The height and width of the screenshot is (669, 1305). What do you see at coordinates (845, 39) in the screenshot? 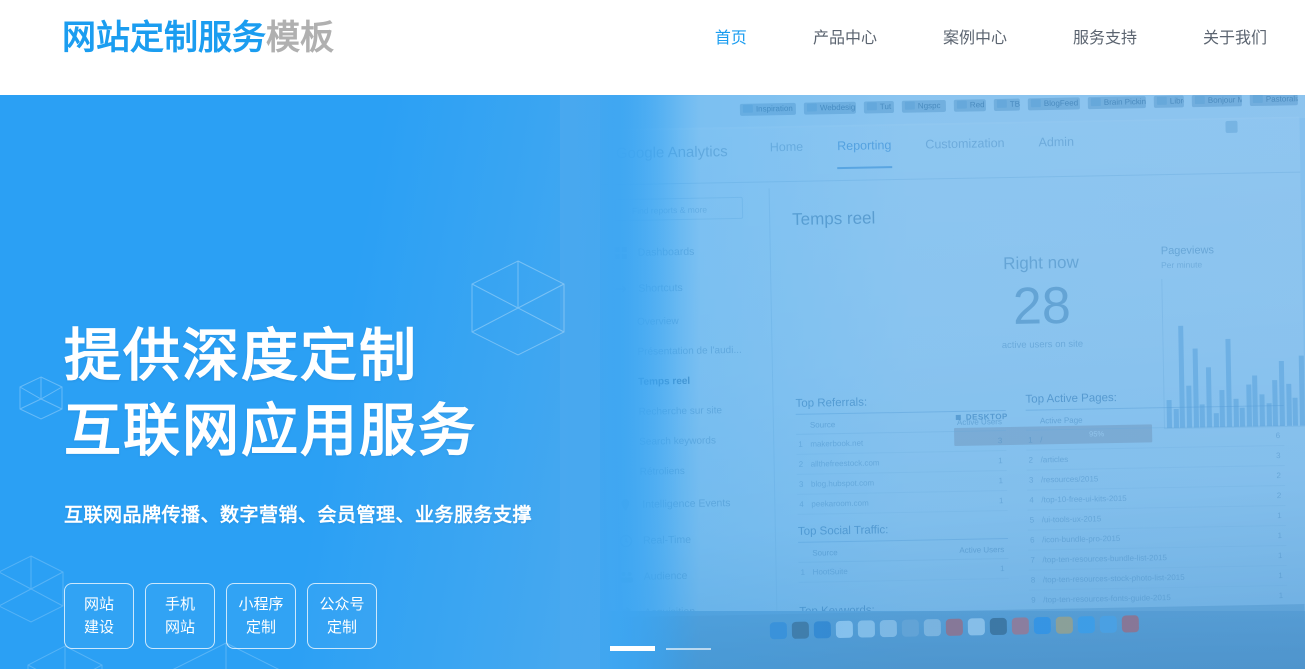
I see `nav-item-products: 产品中心` at bounding box center [845, 39].